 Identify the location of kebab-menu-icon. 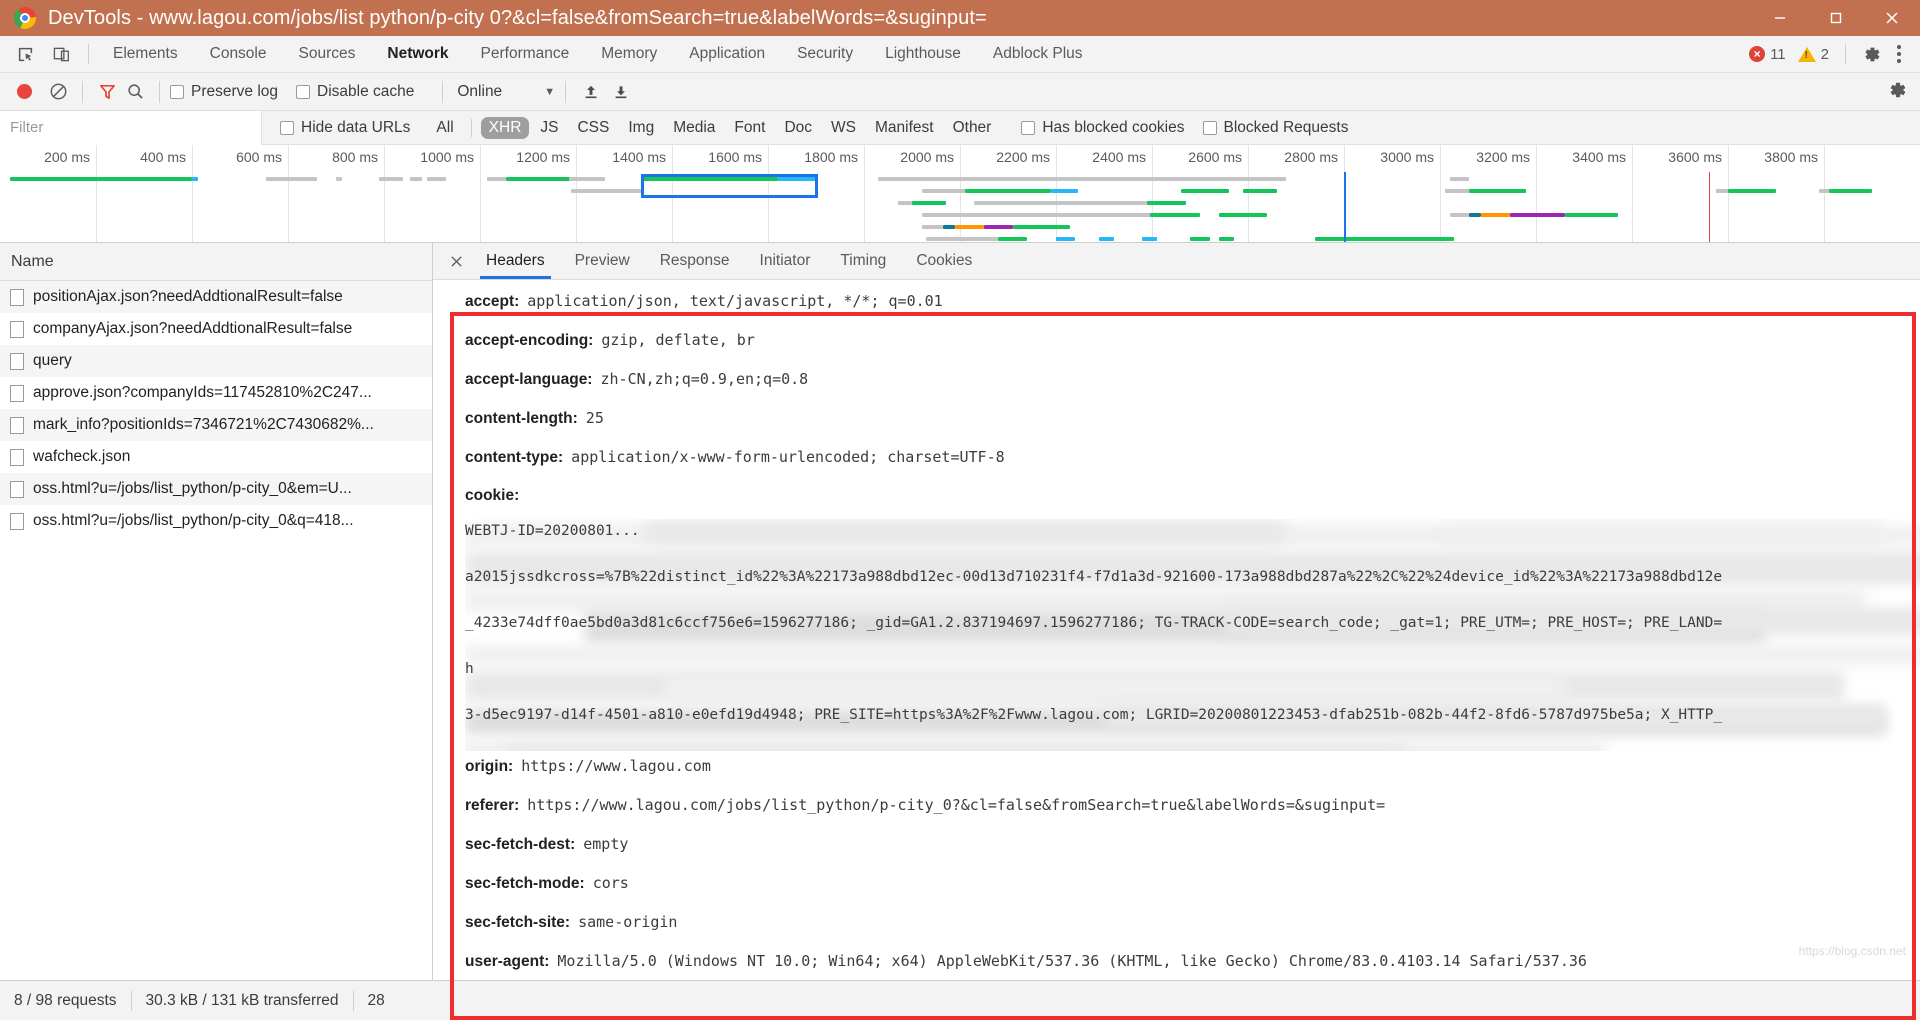
(1899, 54).